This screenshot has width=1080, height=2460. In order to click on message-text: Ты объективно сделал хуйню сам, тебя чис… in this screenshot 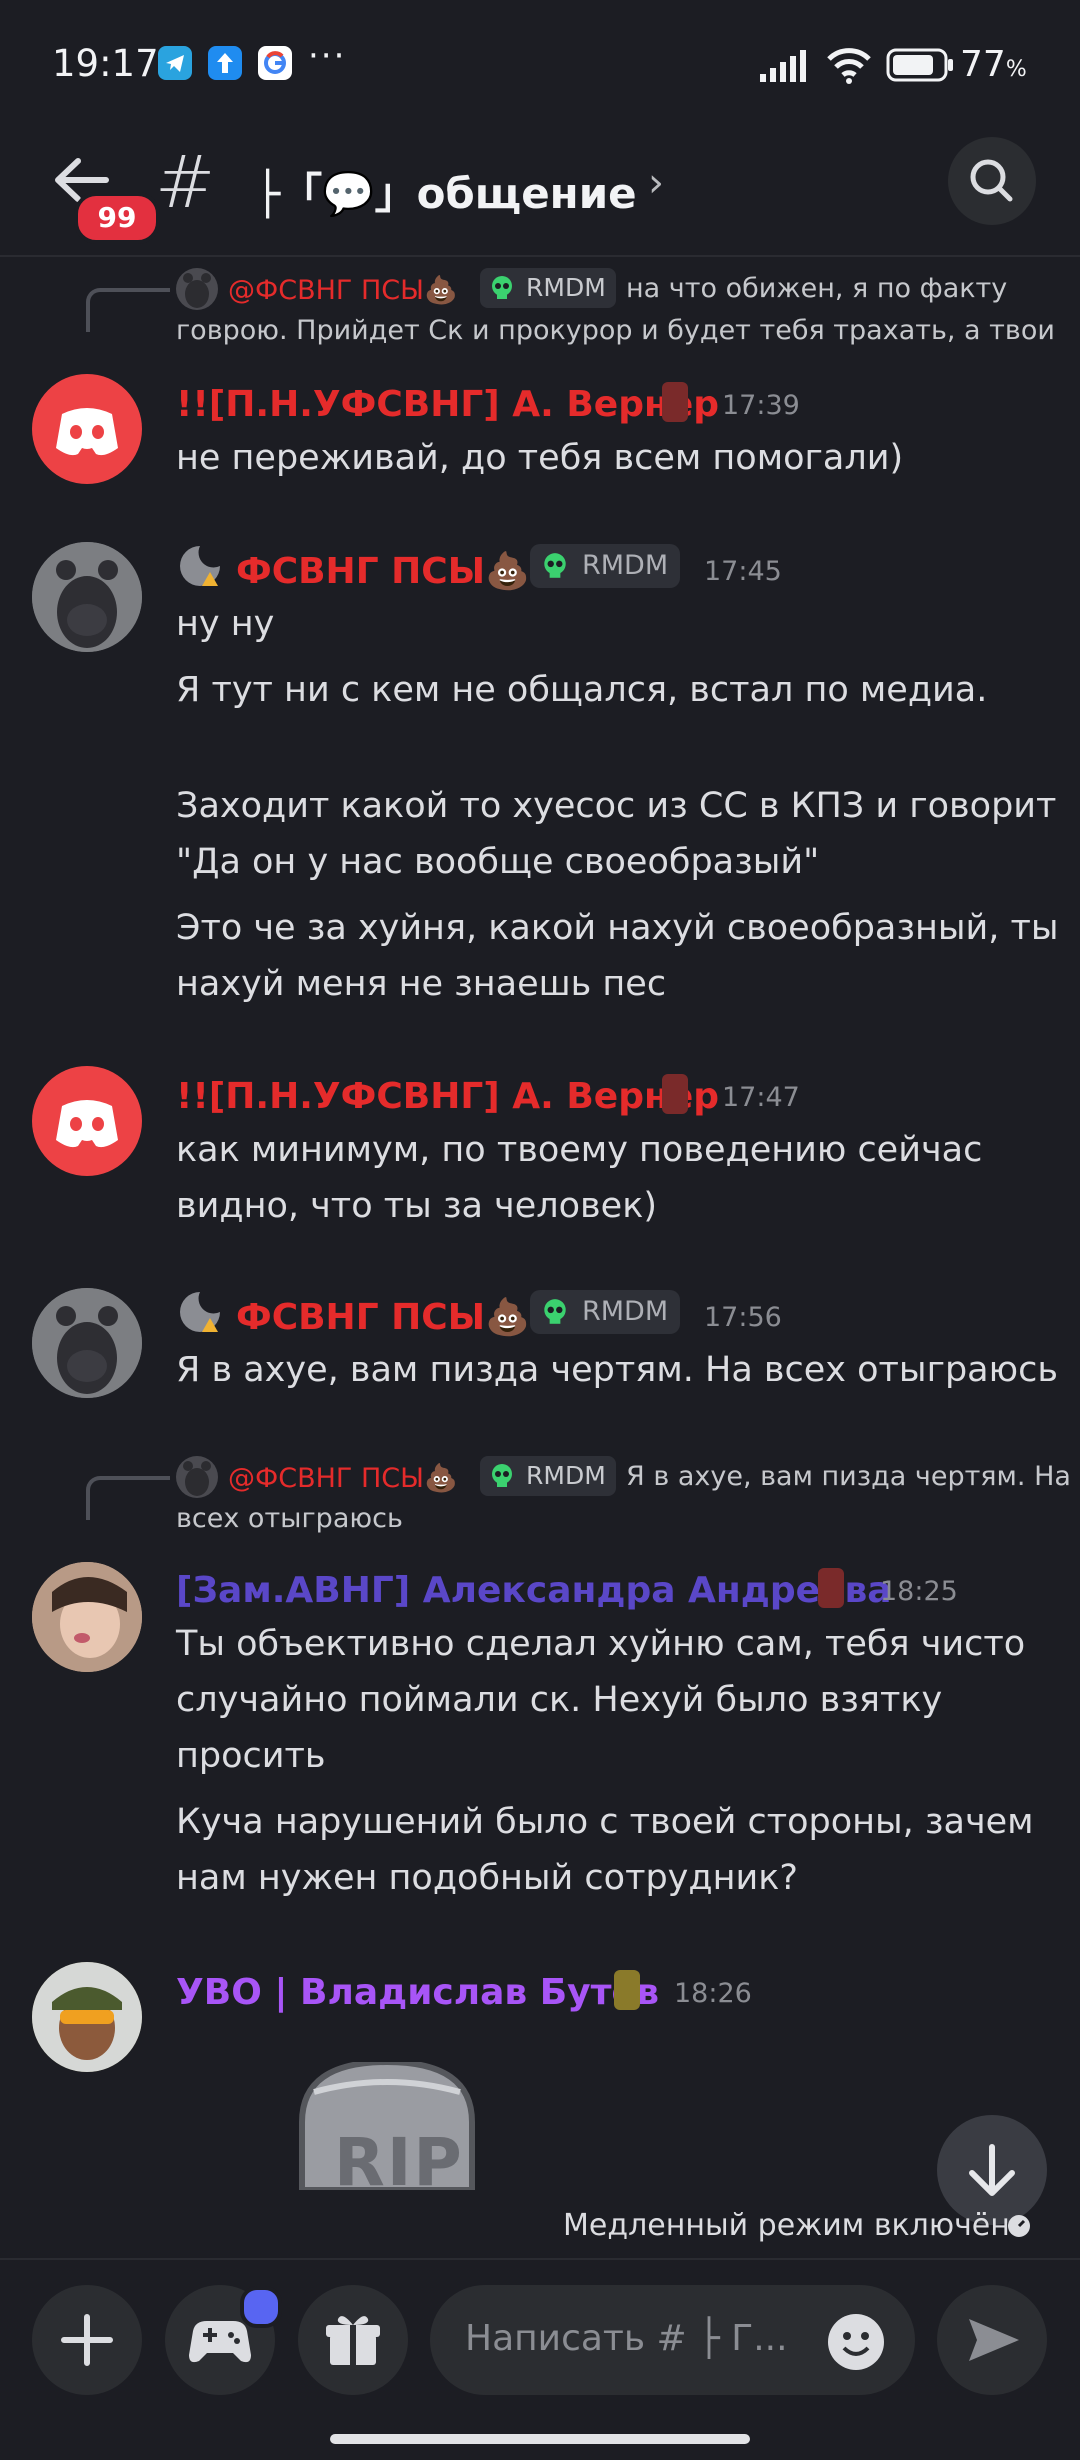, I will do `click(600, 1644)`.